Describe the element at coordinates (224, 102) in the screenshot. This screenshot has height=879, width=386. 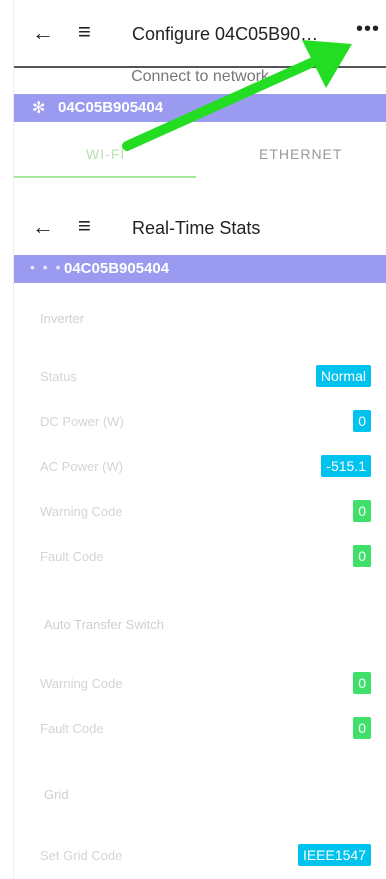
I see `arrow-shaft` at that location.